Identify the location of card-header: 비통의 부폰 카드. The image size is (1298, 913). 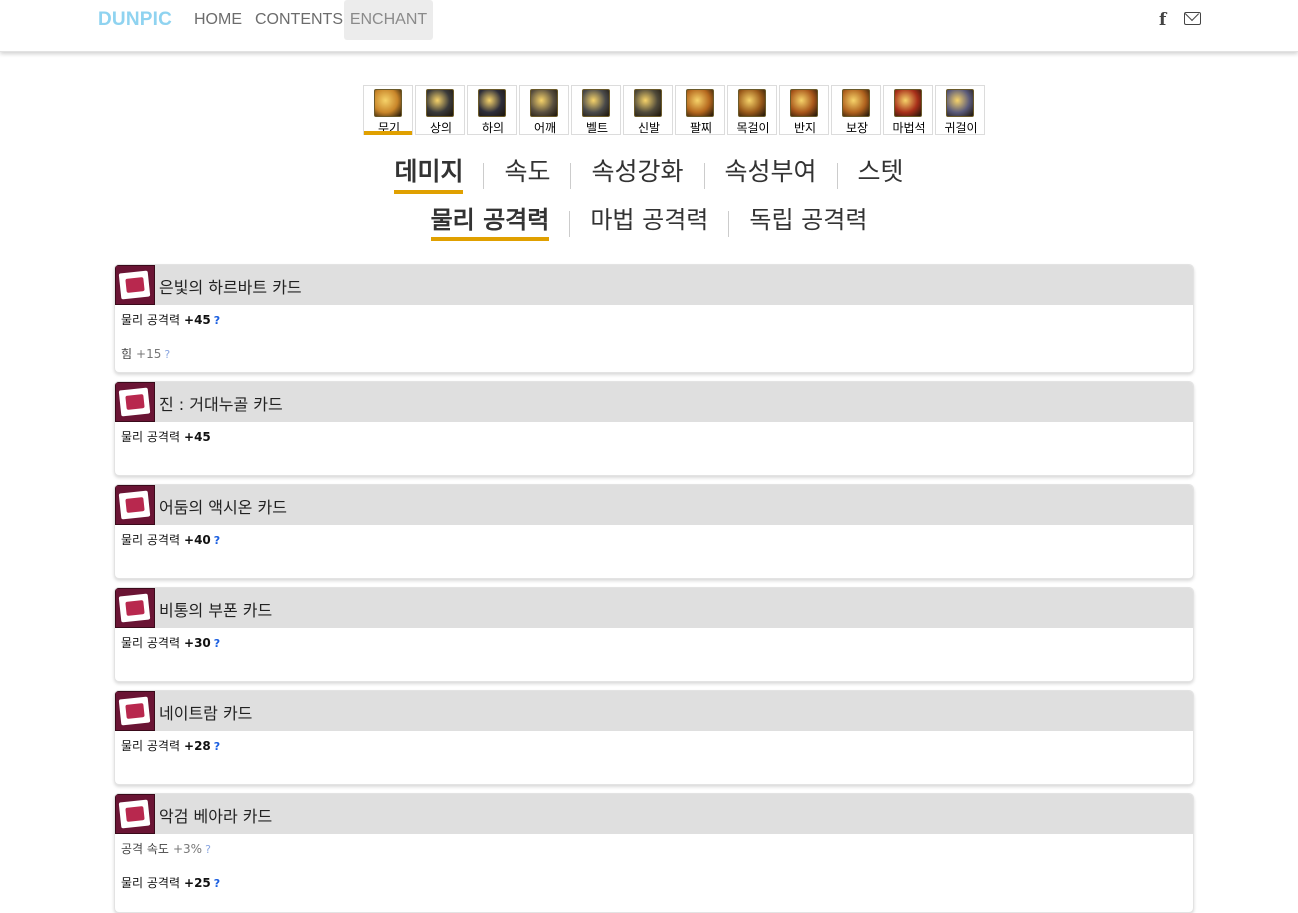
(654, 608).